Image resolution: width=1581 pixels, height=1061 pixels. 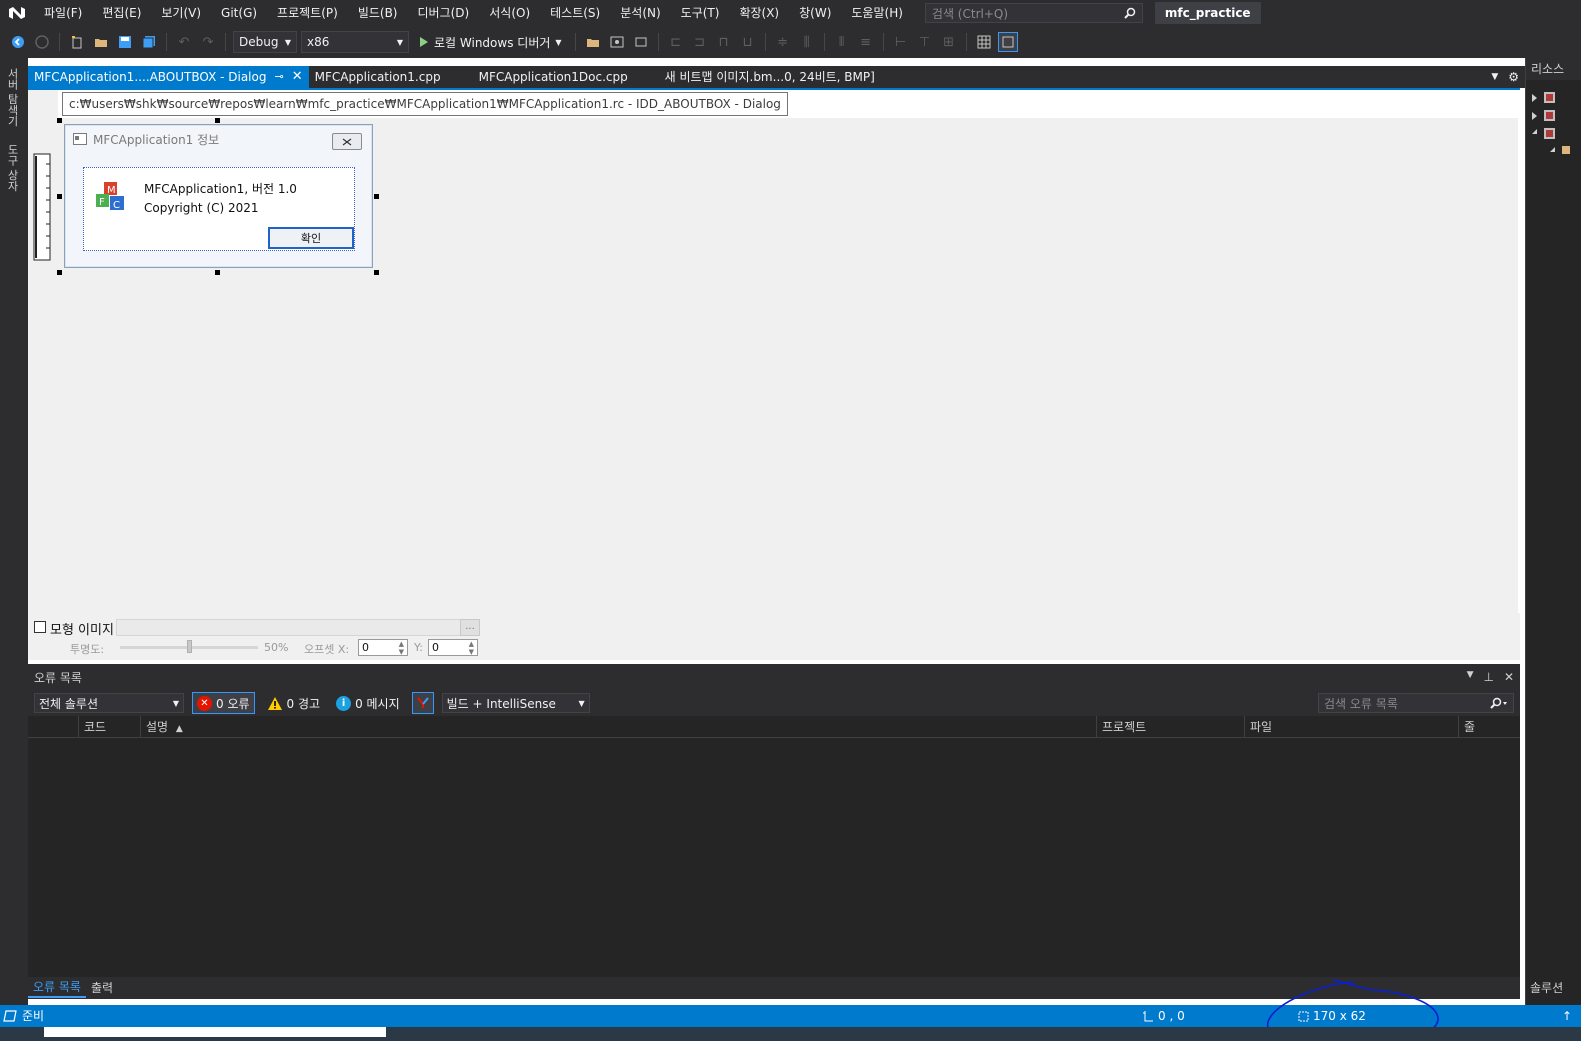 I want to click on open-documents-filter-button, so click(x=422, y=703).